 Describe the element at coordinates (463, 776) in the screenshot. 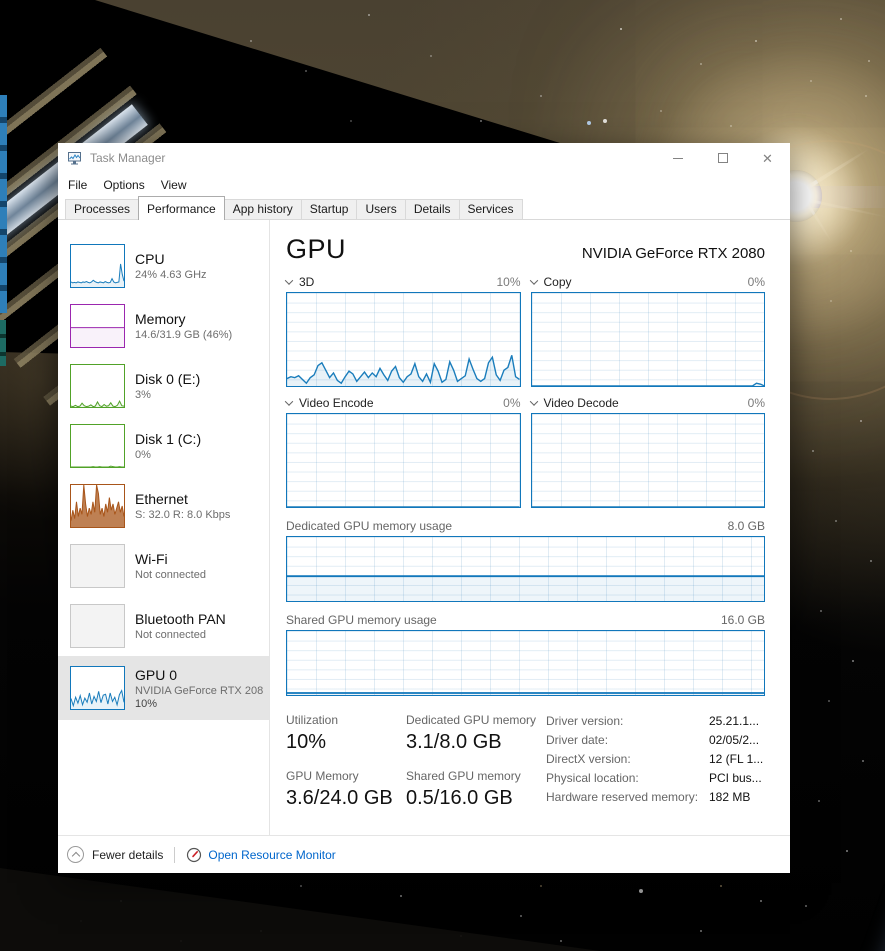

I see `stat-label: Shared GPU memory` at that location.